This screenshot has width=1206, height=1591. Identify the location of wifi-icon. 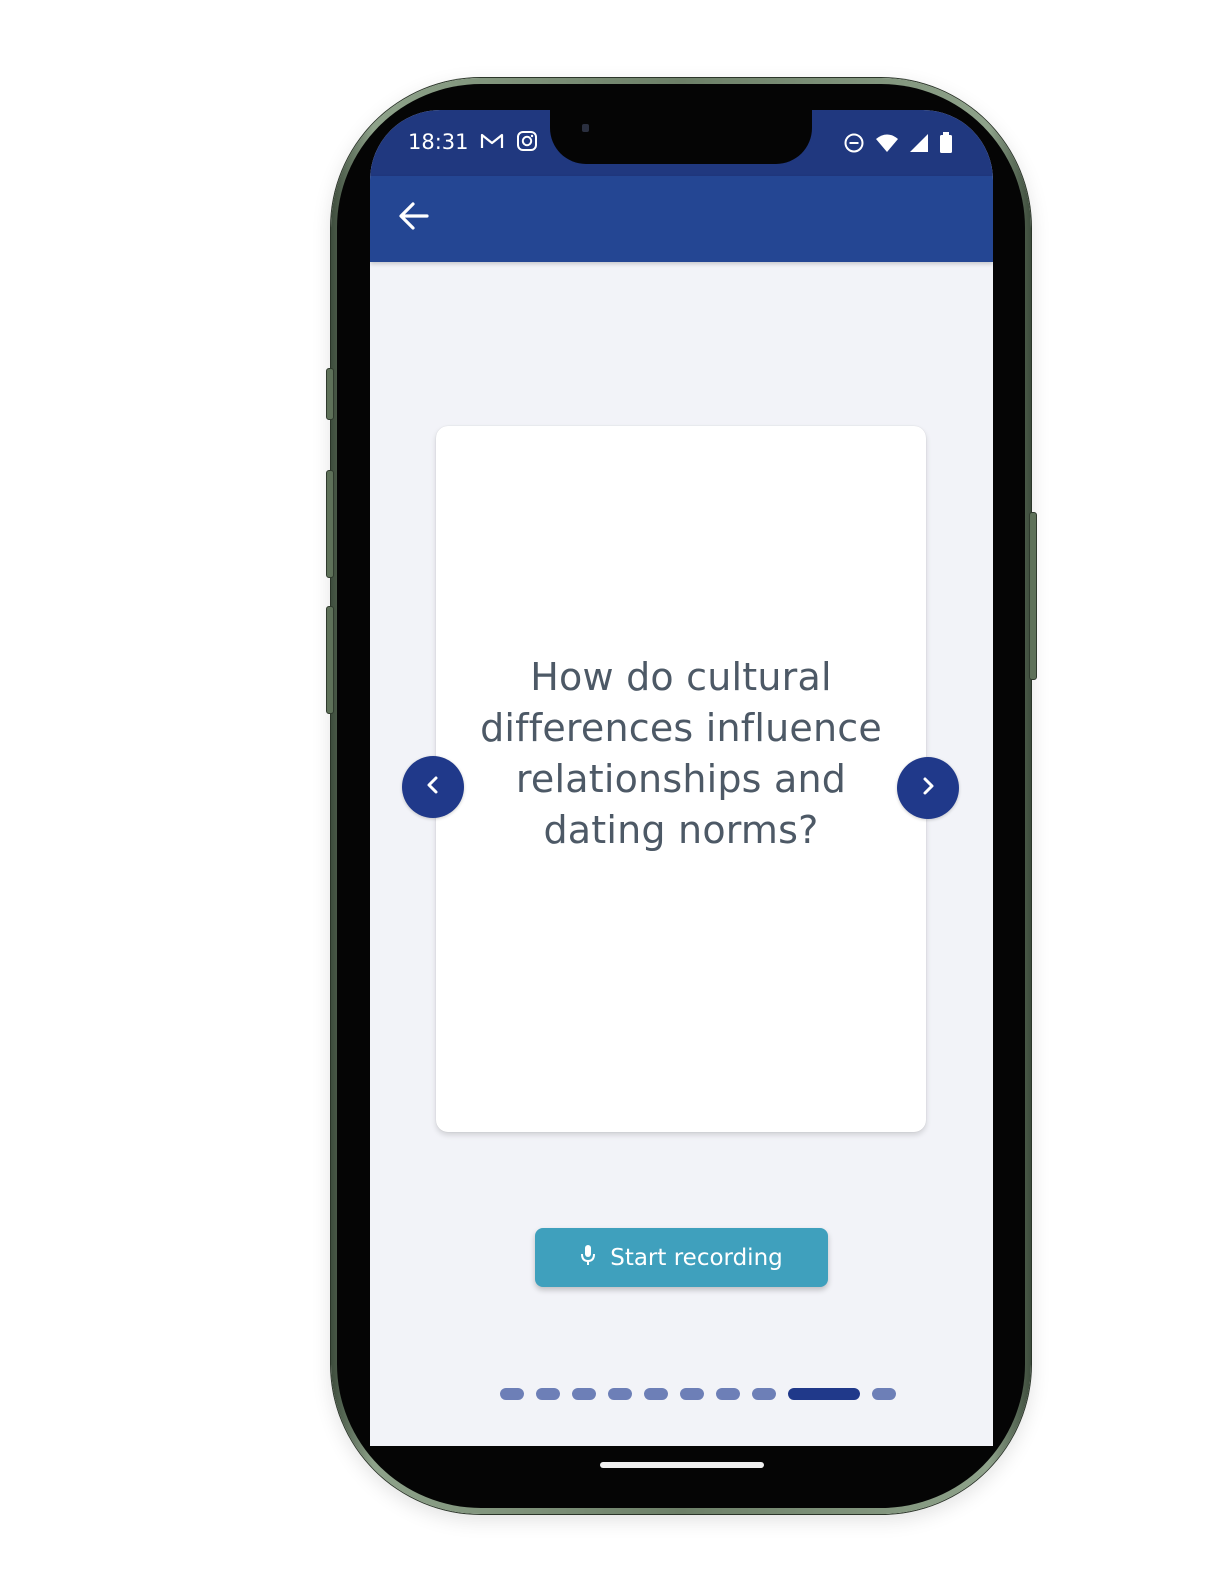
(887, 145).